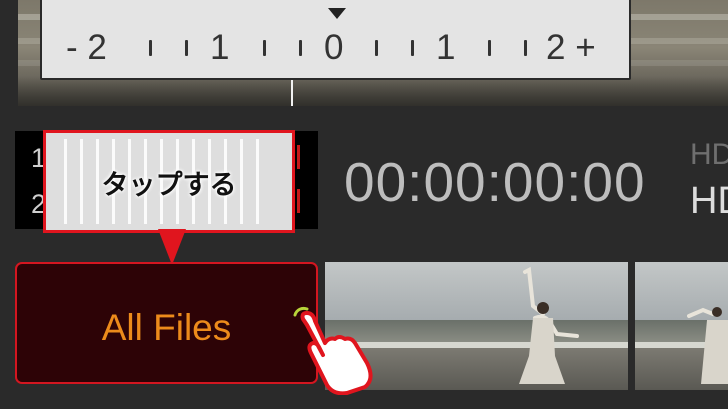 The width and height of the screenshot is (728, 409). Describe the element at coordinates (333, 350) in the screenshot. I see `tap-hand-icon` at that location.